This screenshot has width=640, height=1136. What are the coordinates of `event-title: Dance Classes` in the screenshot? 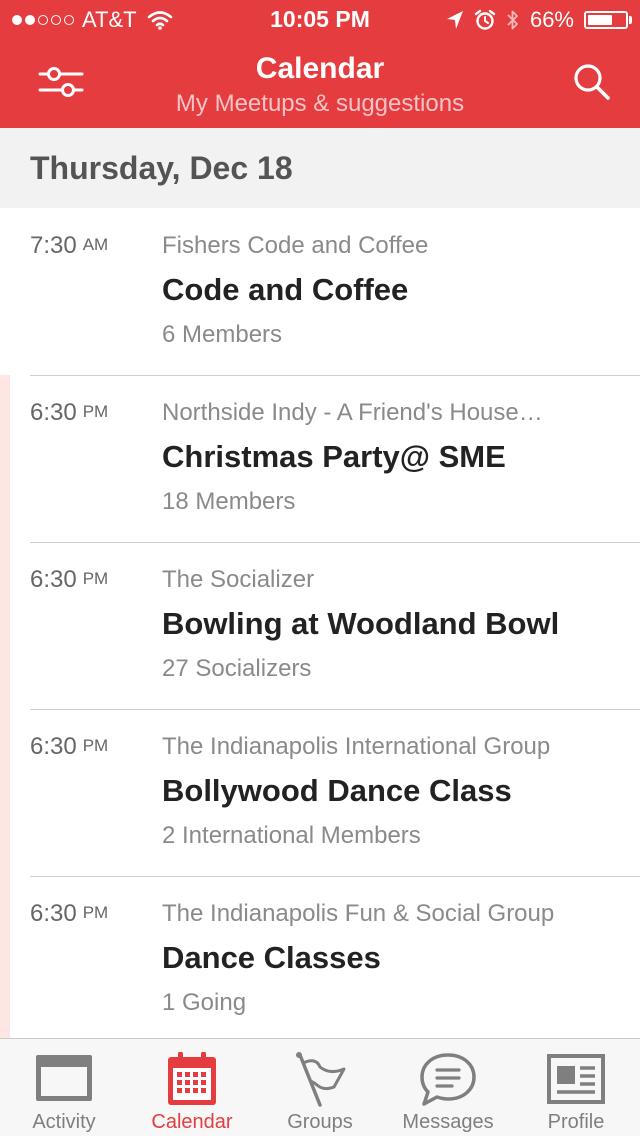 It's located at (271, 957).